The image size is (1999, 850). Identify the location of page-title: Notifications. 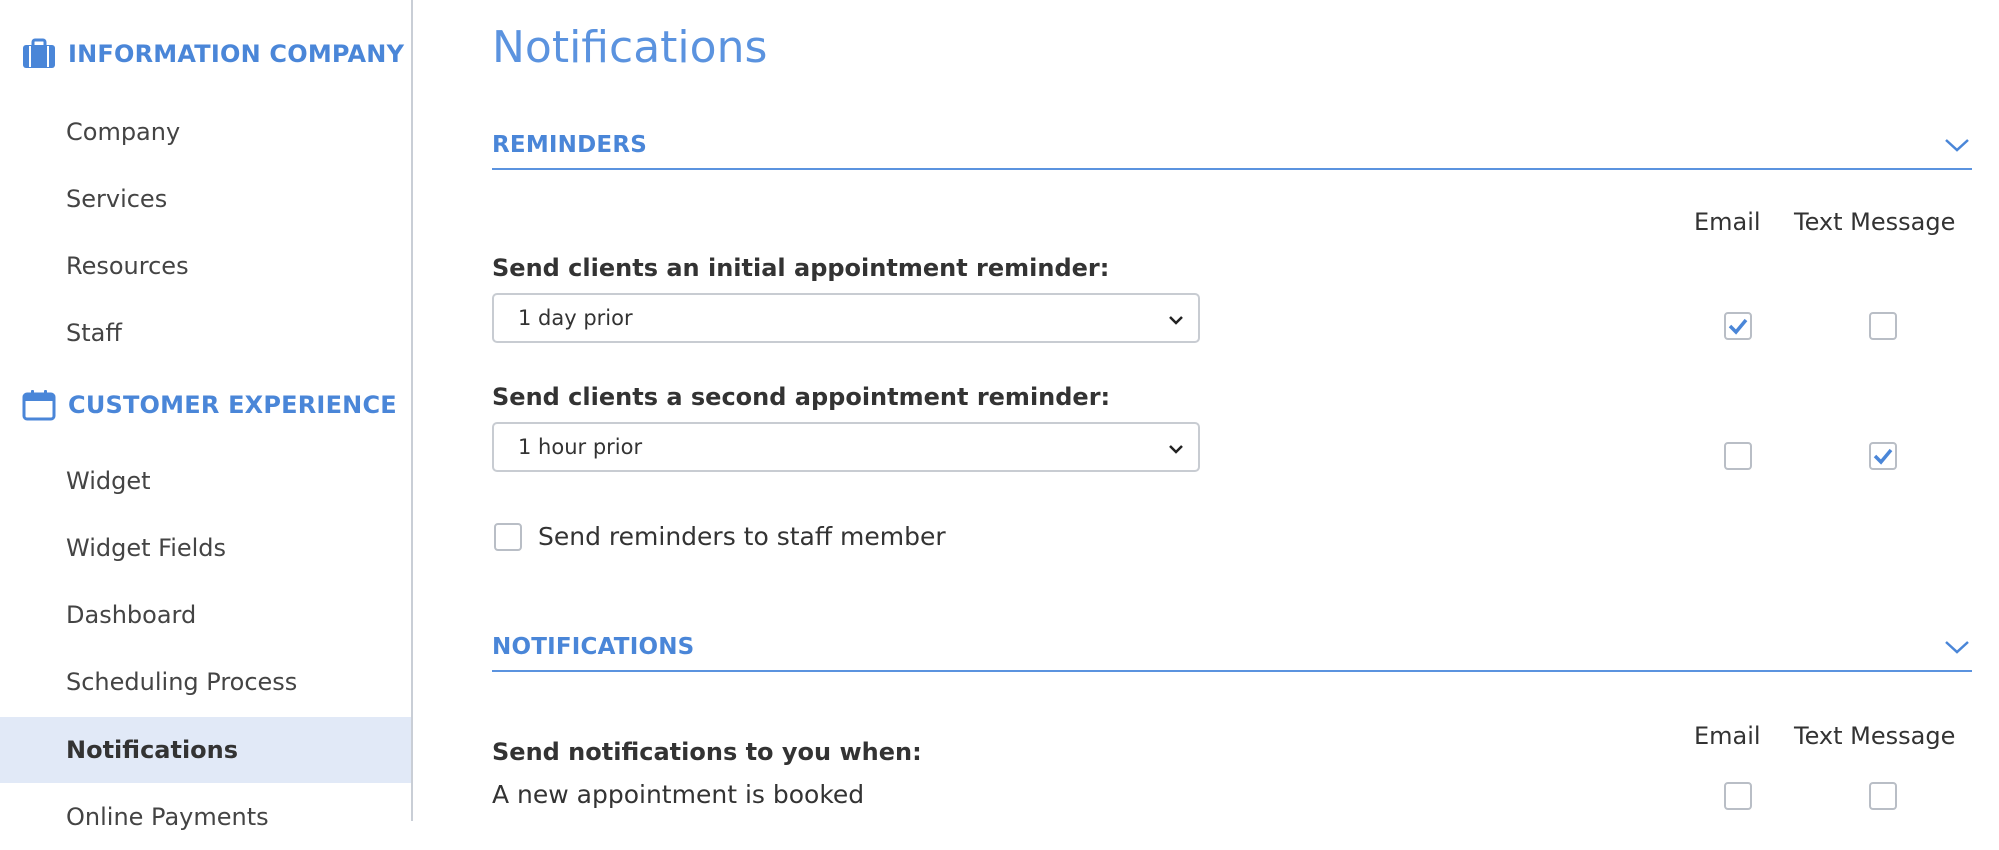
(630, 47).